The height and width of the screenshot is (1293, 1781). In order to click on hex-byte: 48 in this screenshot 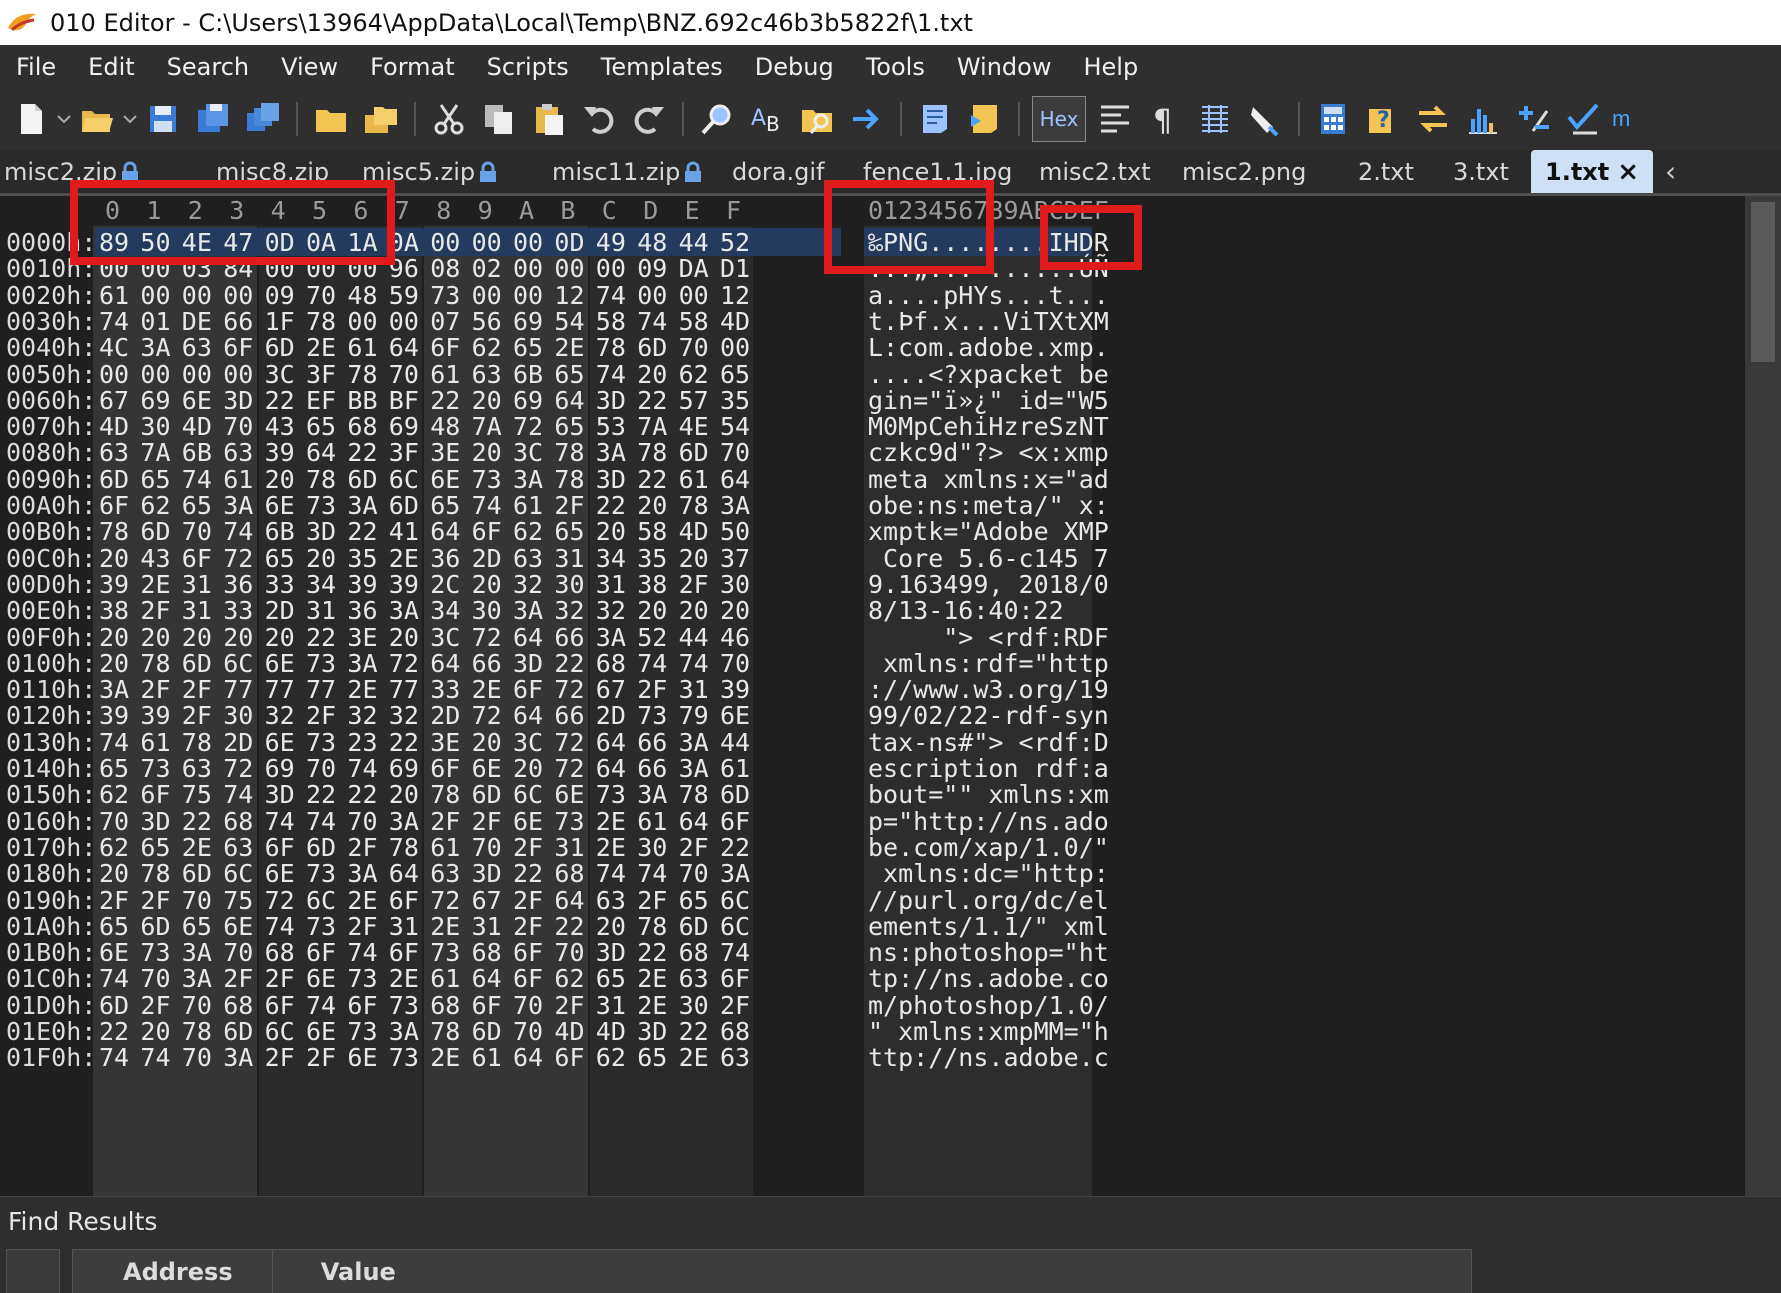, I will do `click(362, 295)`.